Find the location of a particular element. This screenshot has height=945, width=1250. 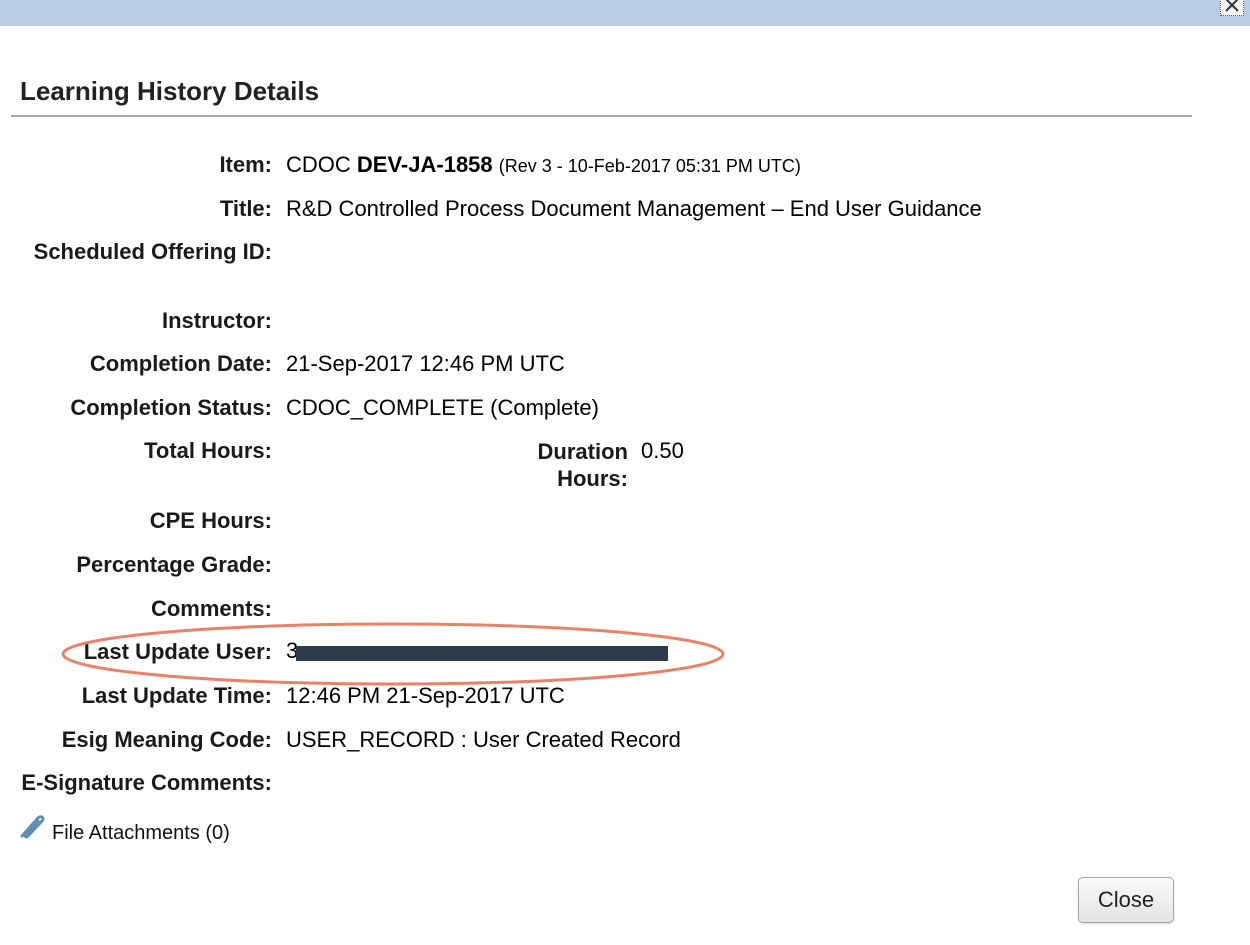

last-update-time-label: Last Update Time: is located at coordinates (176, 695).